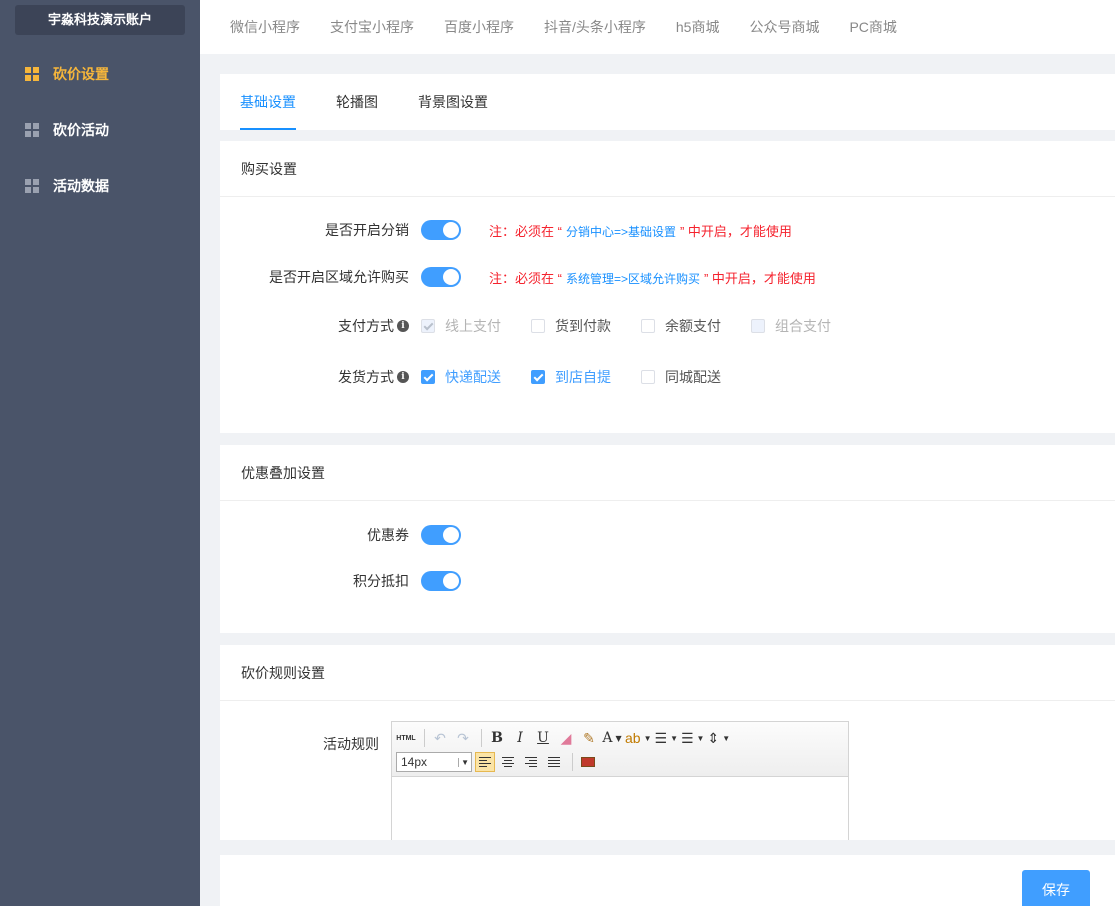 The height and width of the screenshot is (906, 1115). Describe the element at coordinates (718, 738) in the screenshot. I see `line-height-icon: ⇕ ▼` at that location.